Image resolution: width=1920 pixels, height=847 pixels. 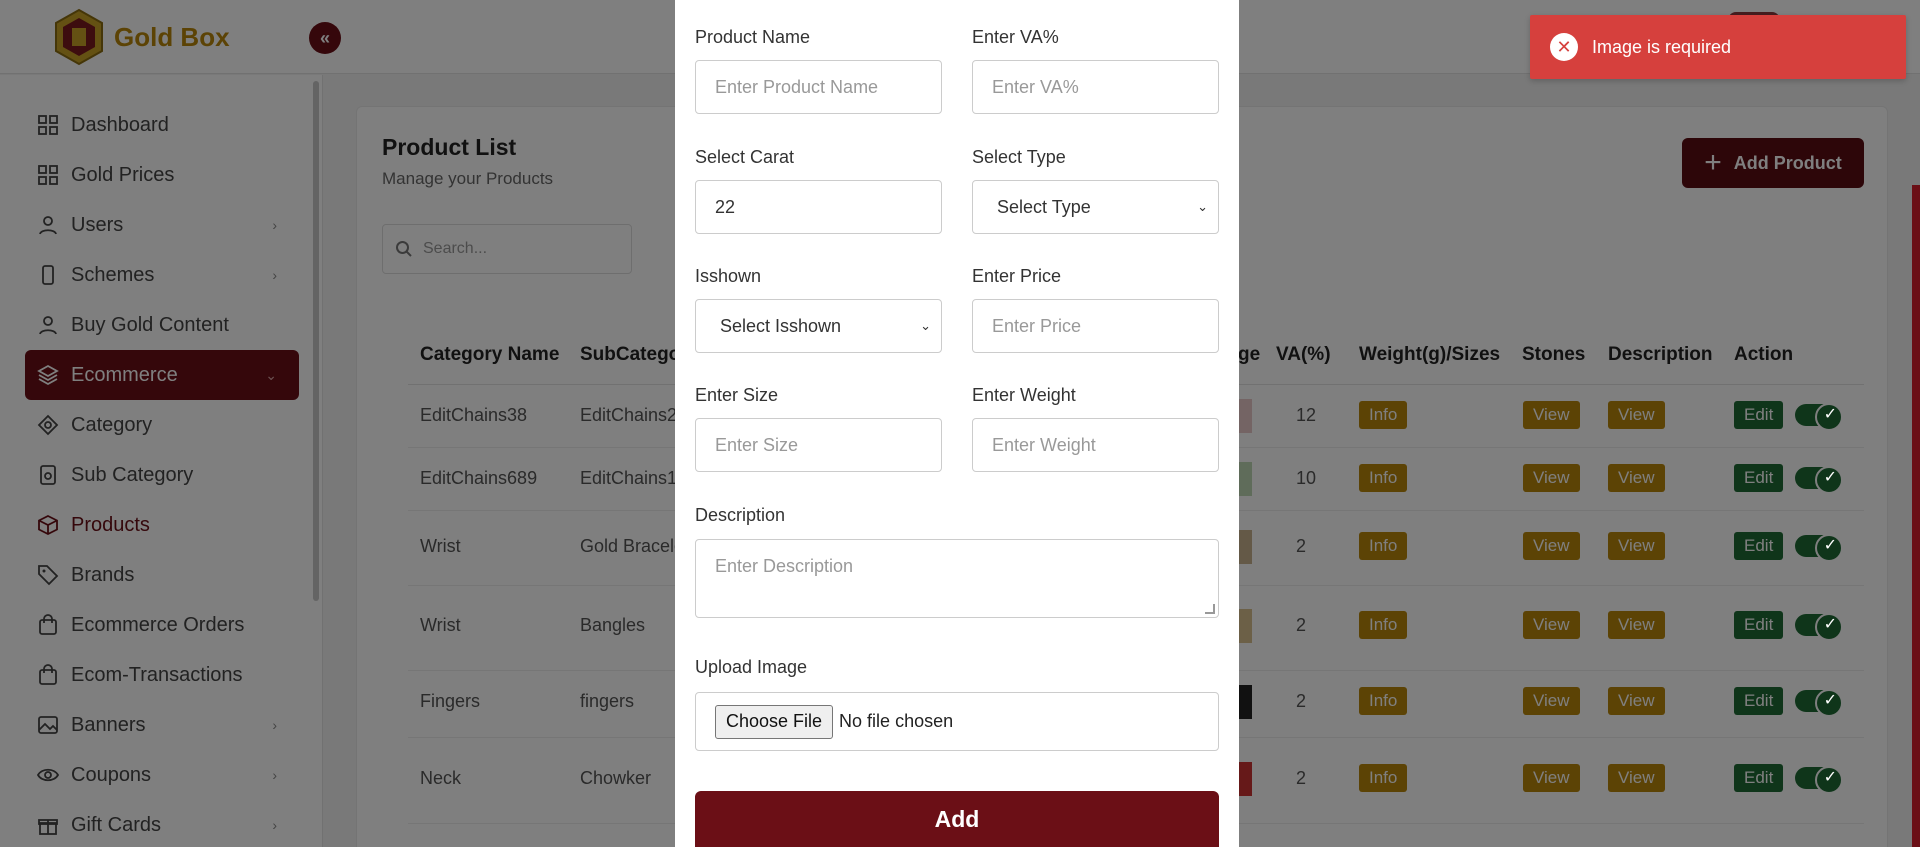 What do you see at coordinates (1024, 395) in the screenshot?
I see `weight-label: Enter Weight` at bounding box center [1024, 395].